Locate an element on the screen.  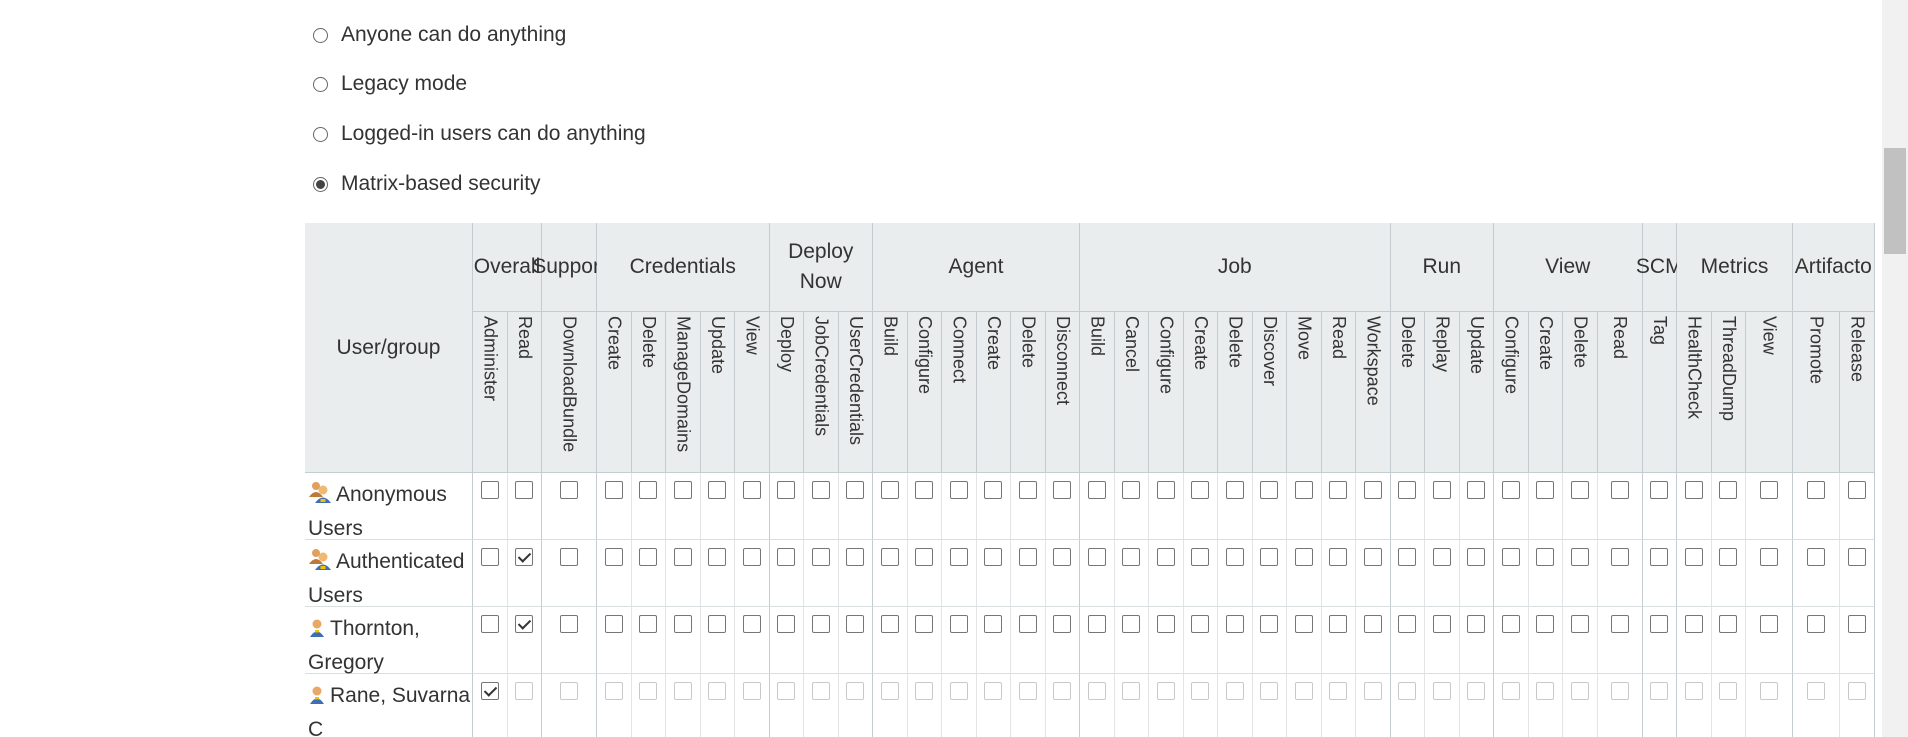
auth-option-legacy-mode: Legacy mode is located at coordinates (390, 84).